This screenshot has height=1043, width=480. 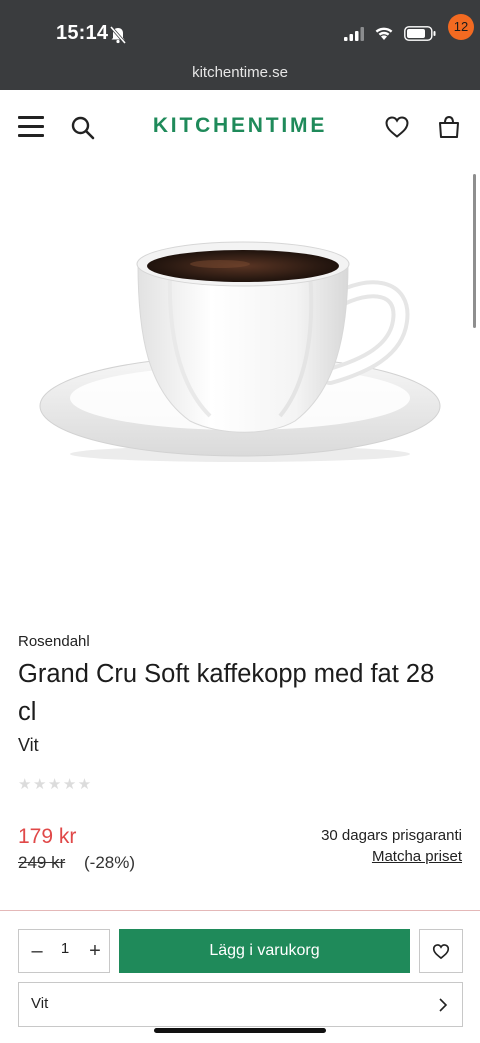 What do you see at coordinates (42, 862) in the screenshot?
I see `original-price: 249 kr` at bounding box center [42, 862].